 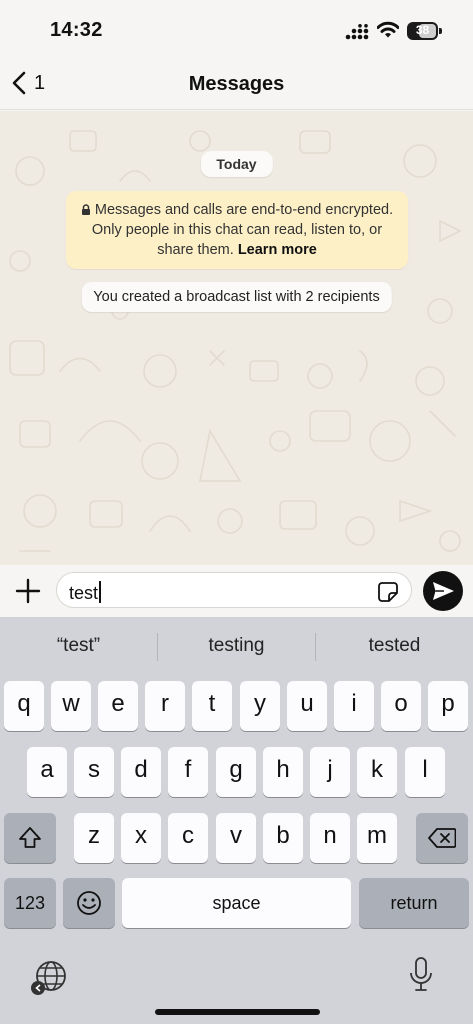 What do you see at coordinates (165, 706) in the screenshot?
I see `key-r: r` at bounding box center [165, 706].